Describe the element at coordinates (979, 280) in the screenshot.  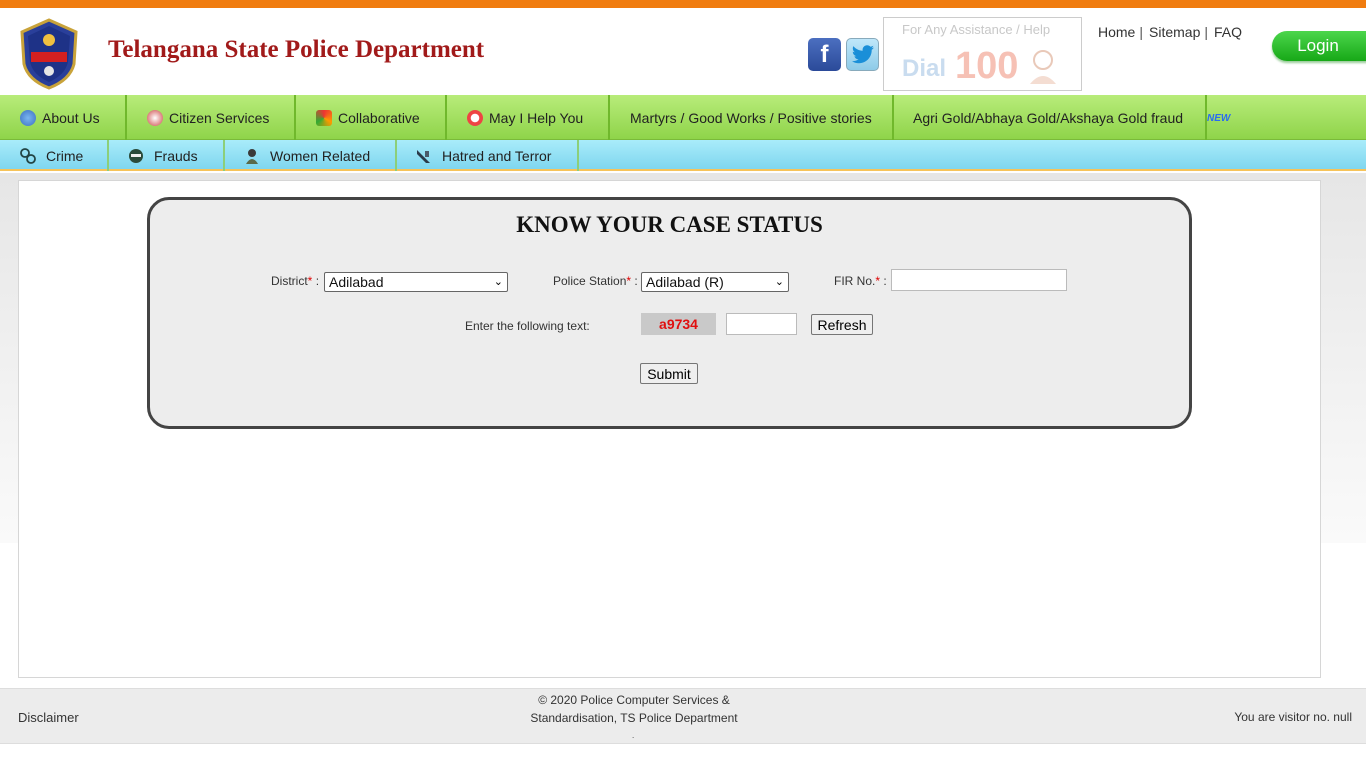
I see `fir-input` at that location.